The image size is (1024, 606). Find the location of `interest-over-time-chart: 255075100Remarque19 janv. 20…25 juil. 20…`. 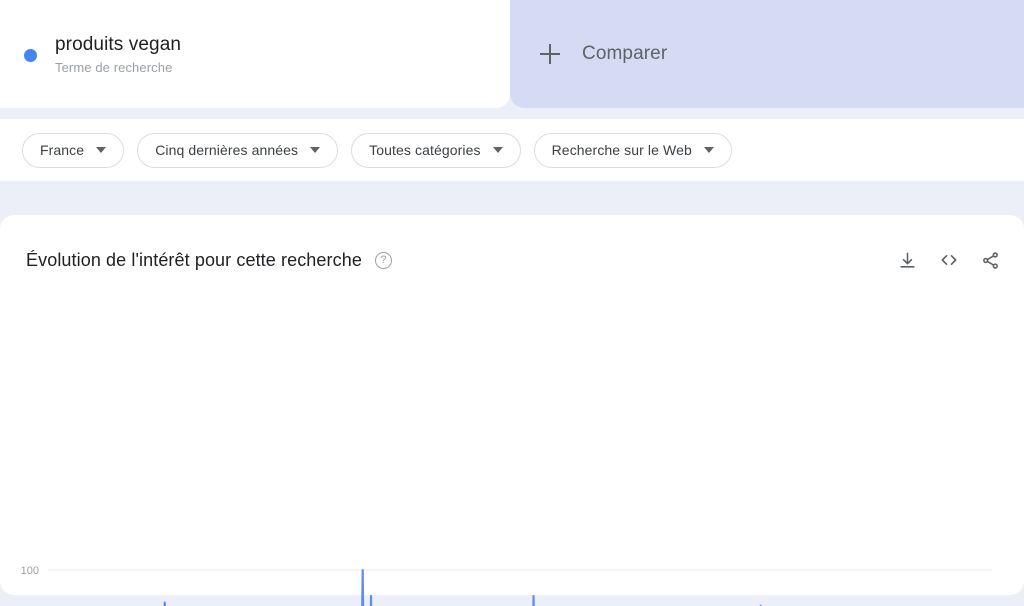

interest-over-time-chart: 255075100Remarque19 janv. 20…25 juil. 20… is located at coordinates (512, 575).